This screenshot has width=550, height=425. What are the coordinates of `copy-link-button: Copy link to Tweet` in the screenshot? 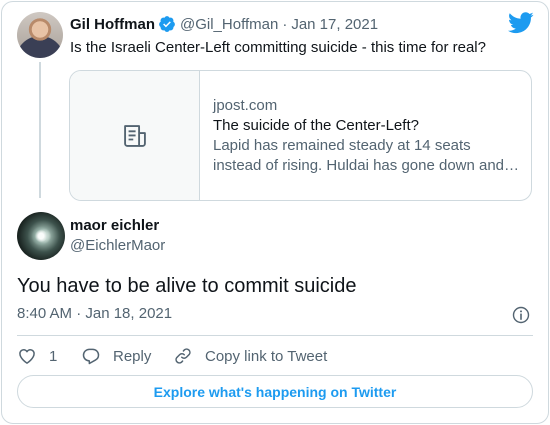 It's located at (250, 356).